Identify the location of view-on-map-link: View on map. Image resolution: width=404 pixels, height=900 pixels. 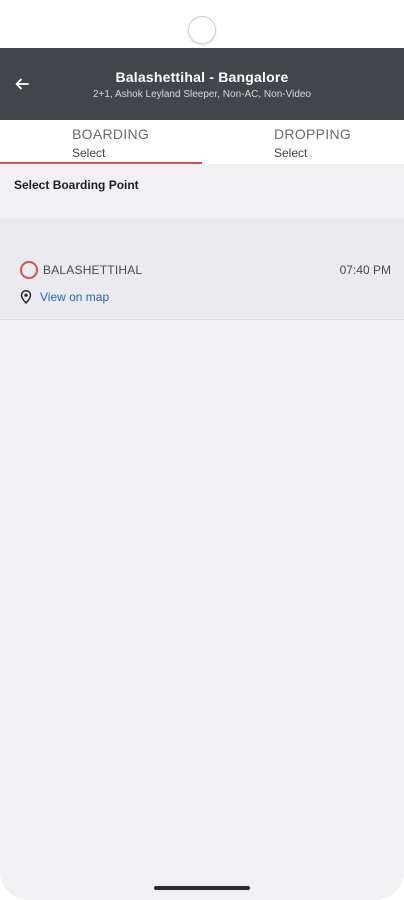
(64, 297).